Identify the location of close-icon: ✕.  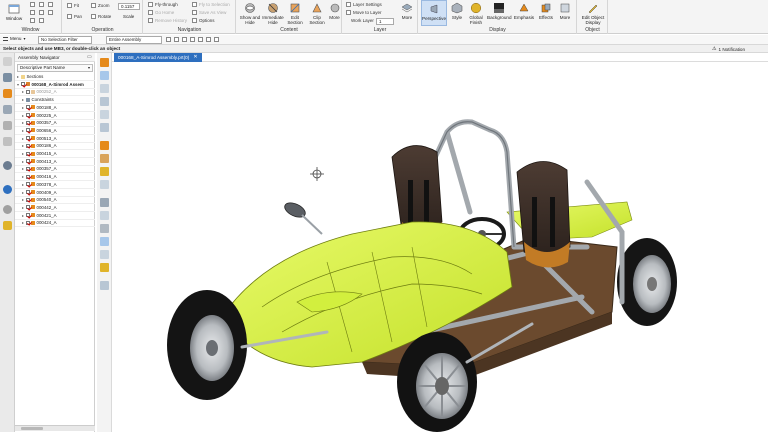
(195, 57).